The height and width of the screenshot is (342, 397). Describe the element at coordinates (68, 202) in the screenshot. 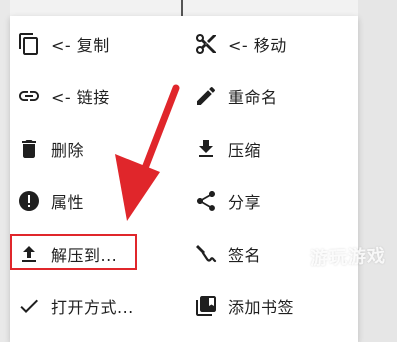

I see `menu-item-label: 属性` at that location.